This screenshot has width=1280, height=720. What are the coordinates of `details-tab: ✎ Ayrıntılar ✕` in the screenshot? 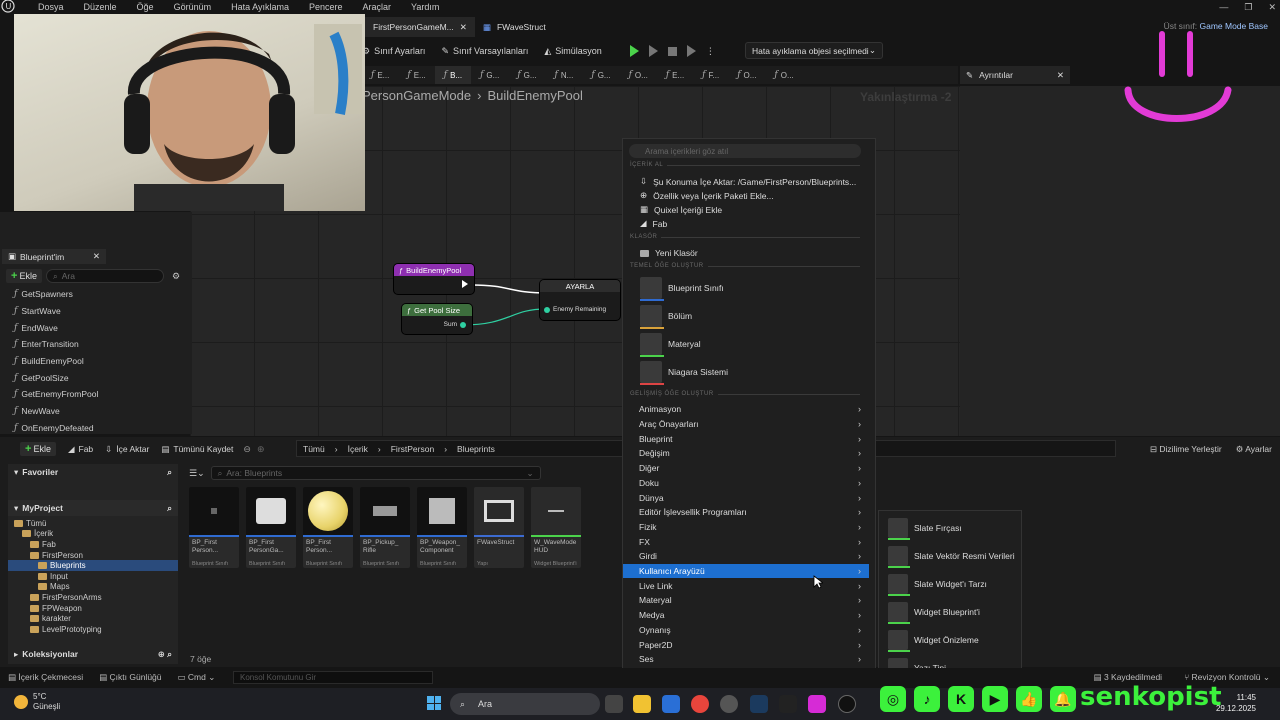 It's located at (1015, 75).